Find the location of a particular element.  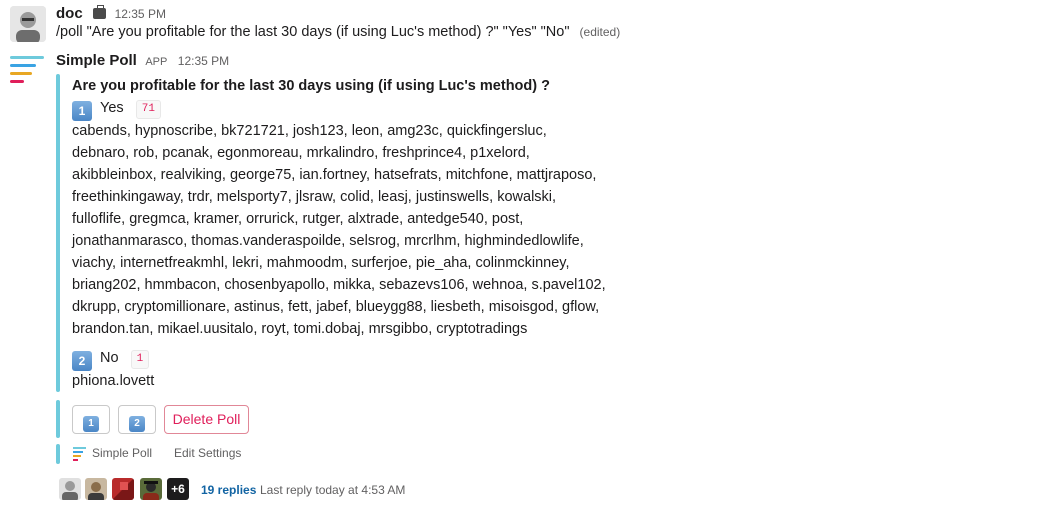

more-count: +6 is located at coordinates (178, 489).